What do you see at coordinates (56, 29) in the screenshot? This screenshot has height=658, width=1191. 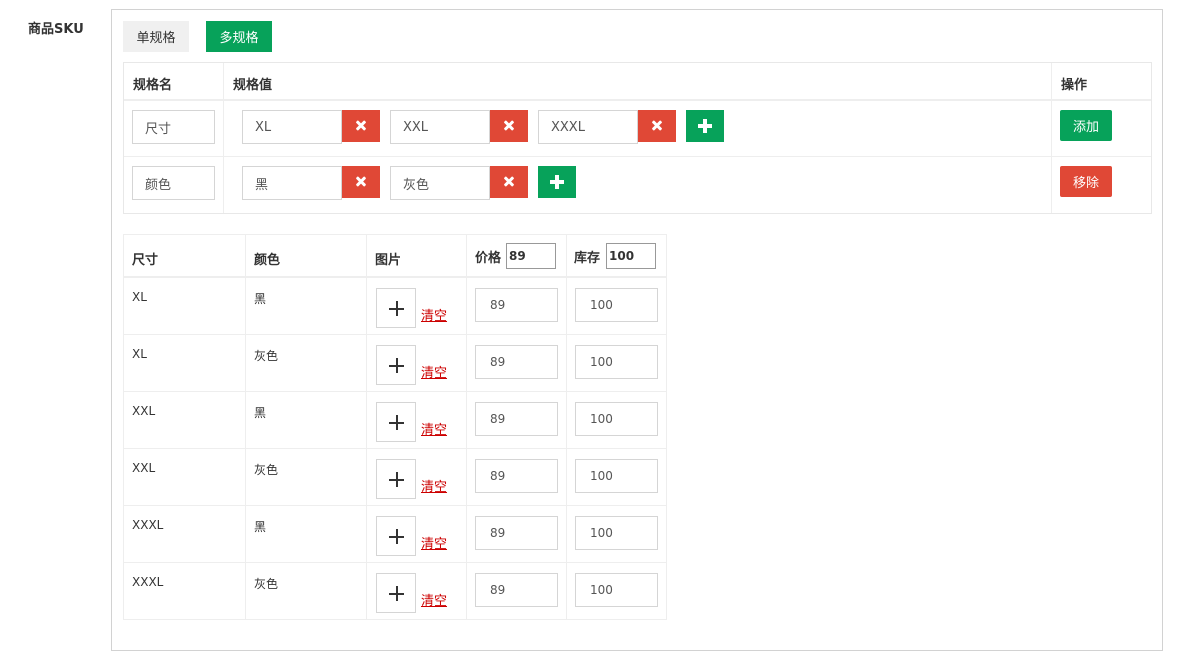 I see `field-label-sku: 商品SKU` at bounding box center [56, 29].